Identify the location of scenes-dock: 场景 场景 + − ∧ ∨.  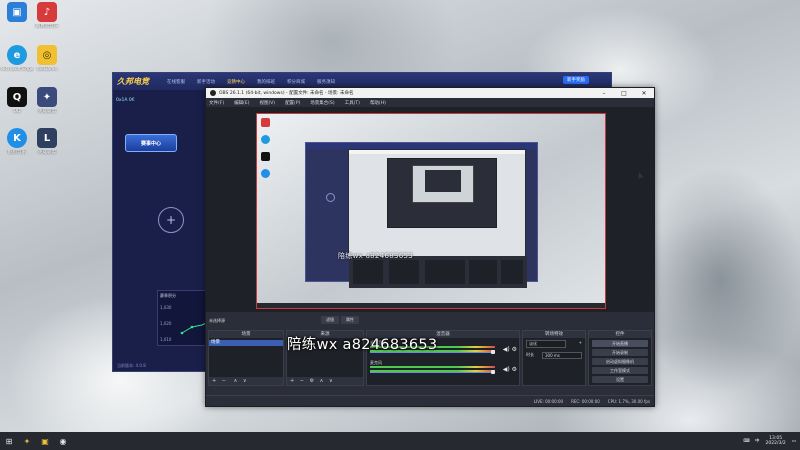
(246, 358).